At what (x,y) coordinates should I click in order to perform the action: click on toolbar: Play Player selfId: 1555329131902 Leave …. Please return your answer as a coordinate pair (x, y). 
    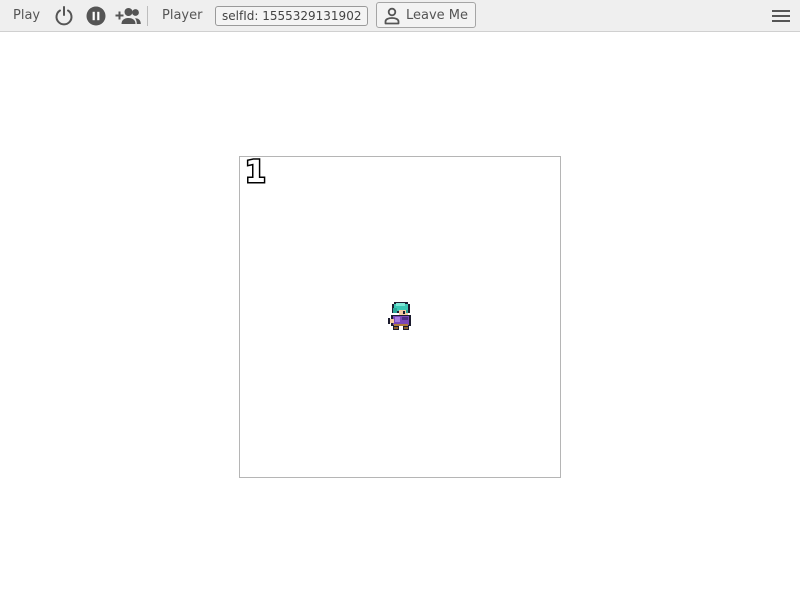
    Looking at the image, I should click on (400, 16).